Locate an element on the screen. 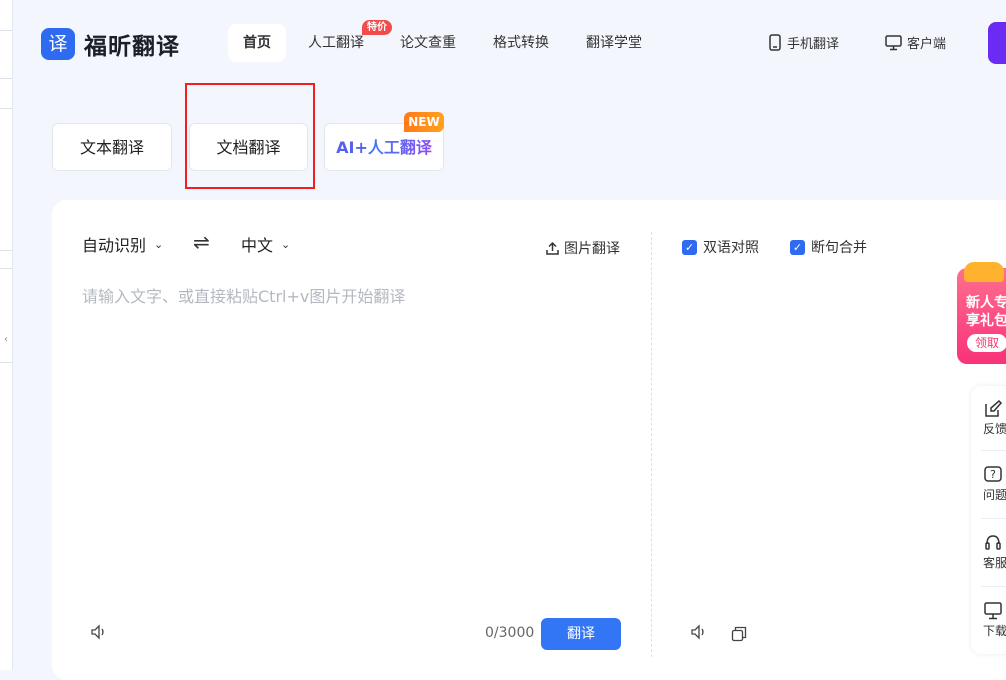 The height and width of the screenshot is (680, 1006). question-icon: ? is located at coordinates (993, 474).